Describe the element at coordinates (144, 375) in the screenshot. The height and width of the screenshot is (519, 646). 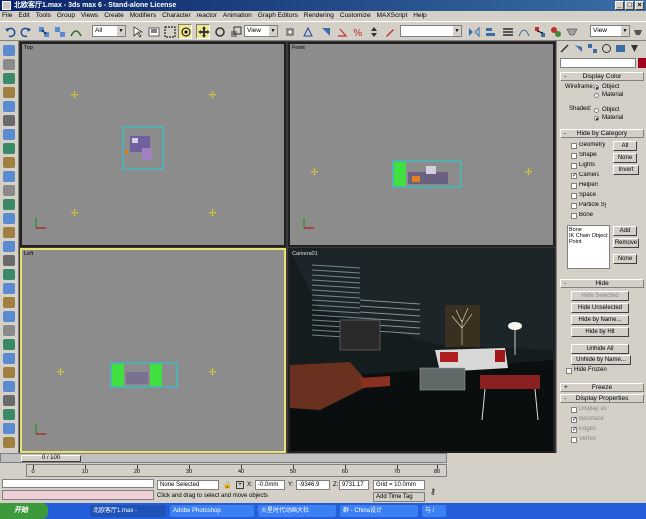
I see `room-geometry-left` at that location.